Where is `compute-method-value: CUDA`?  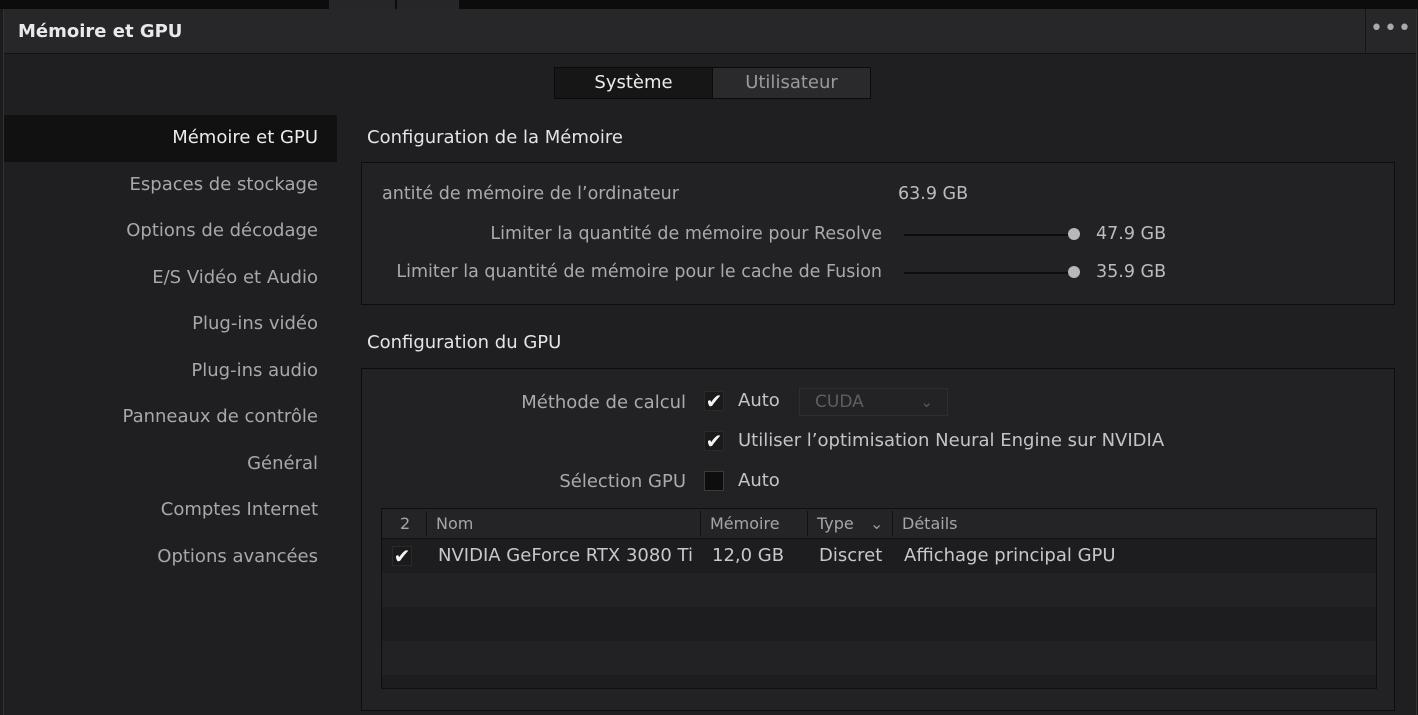
compute-method-value: CUDA is located at coordinates (839, 402).